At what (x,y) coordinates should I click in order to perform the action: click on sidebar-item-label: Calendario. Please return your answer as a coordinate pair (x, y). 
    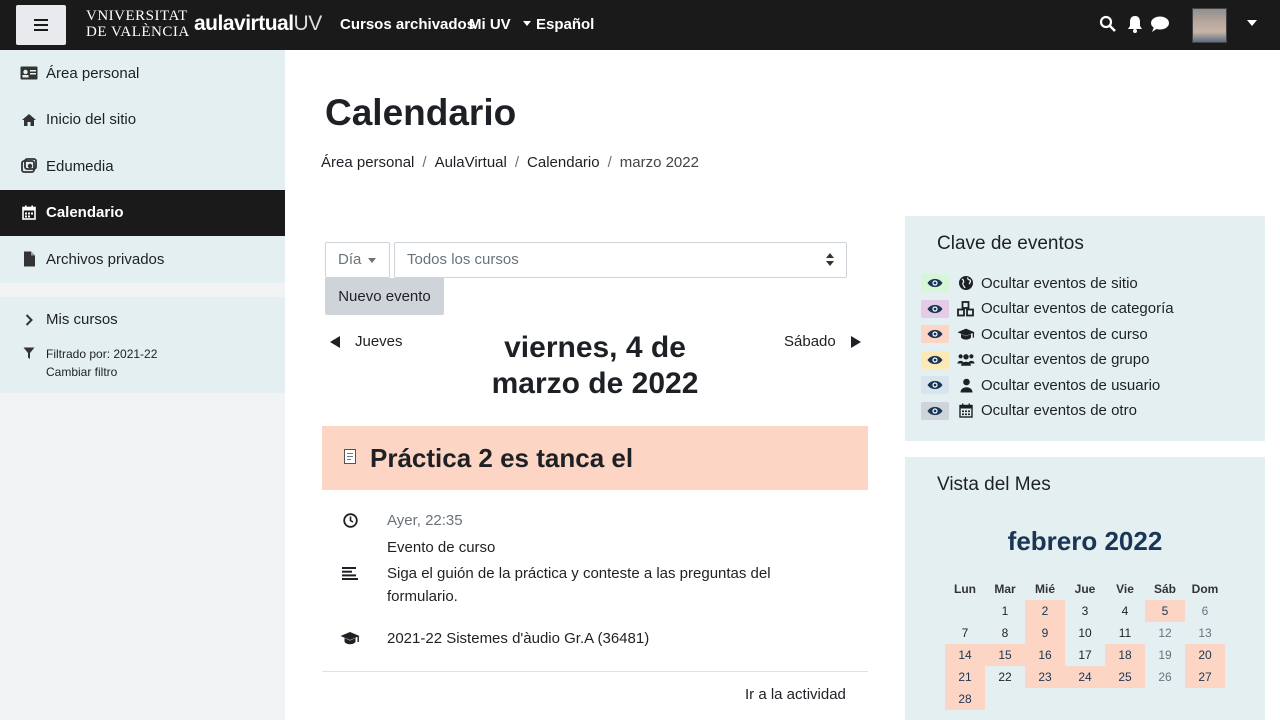
    Looking at the image, I should click on (85, 213).